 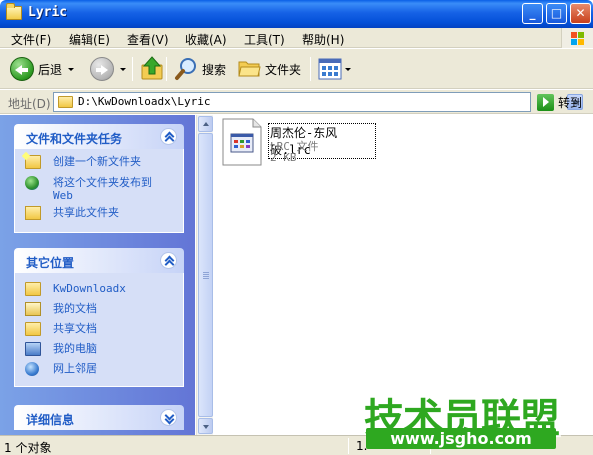 I want to click on file-item: 周杰伦-东风破.lrc LRC 文件 2 KB, so click(x=298, y=142).